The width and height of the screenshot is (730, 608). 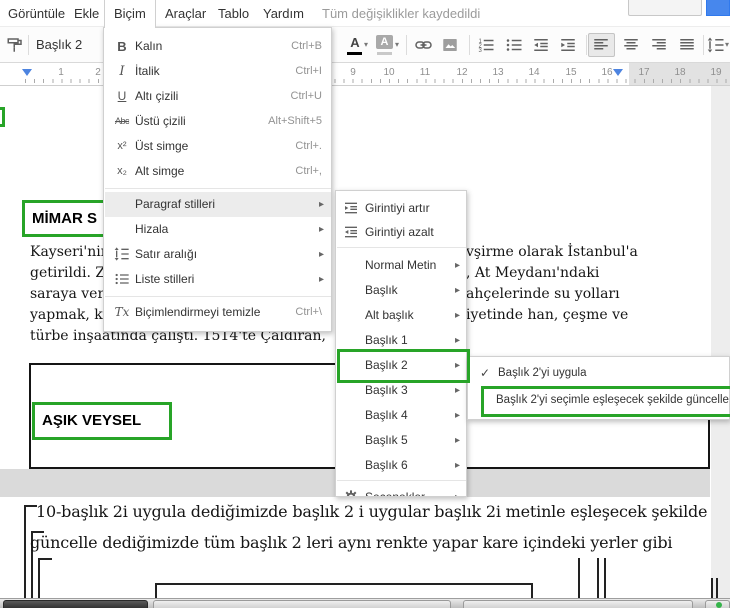 What do you see at coordinates (389, 315) in the screenshot?
I see `menu-item-label: Alt başlık` at bounding box center [389, 315].